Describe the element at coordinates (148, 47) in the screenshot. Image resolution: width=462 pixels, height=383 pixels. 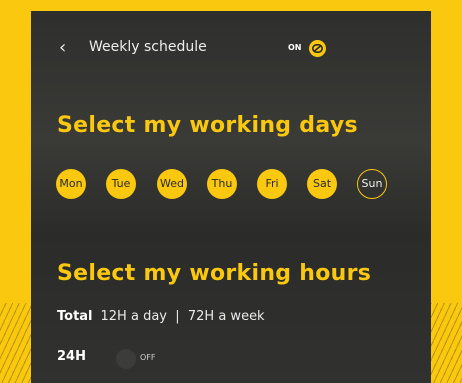
I see `page-title: Weekly schedule` at that location.